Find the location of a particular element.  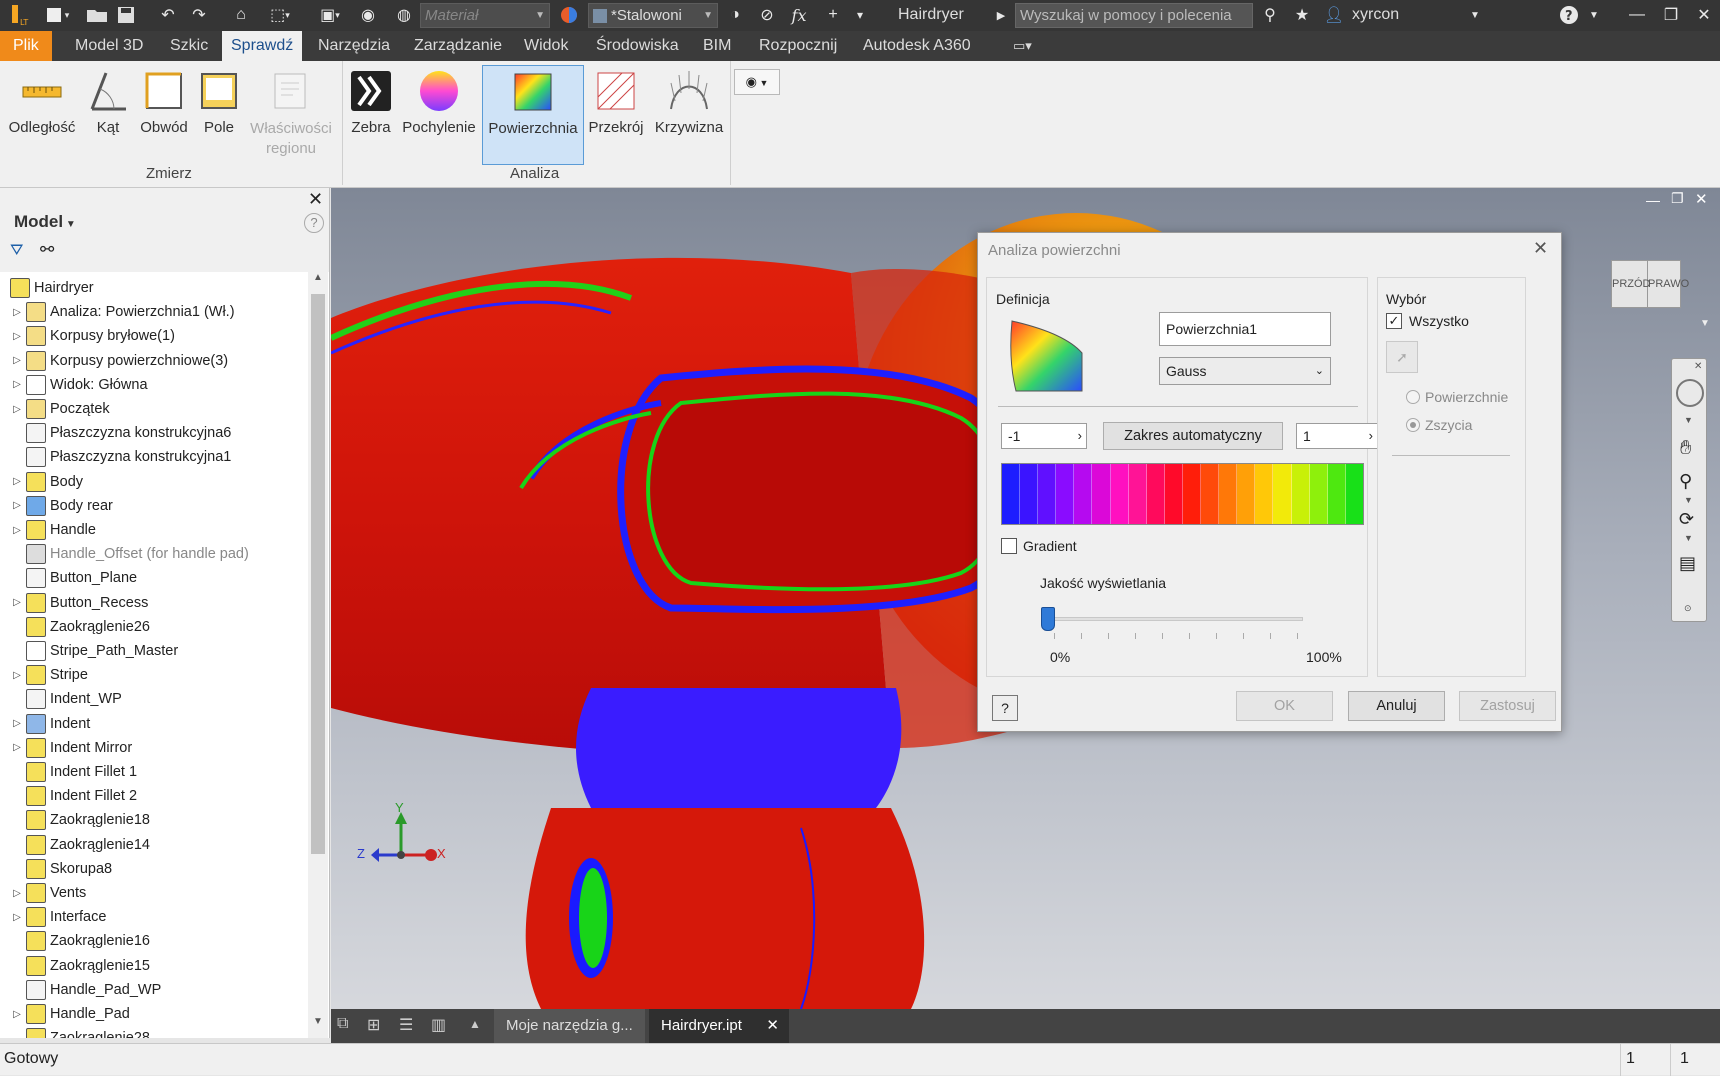

tile-horizontal-icon: ☰ is located at coordinates (406, 1025).